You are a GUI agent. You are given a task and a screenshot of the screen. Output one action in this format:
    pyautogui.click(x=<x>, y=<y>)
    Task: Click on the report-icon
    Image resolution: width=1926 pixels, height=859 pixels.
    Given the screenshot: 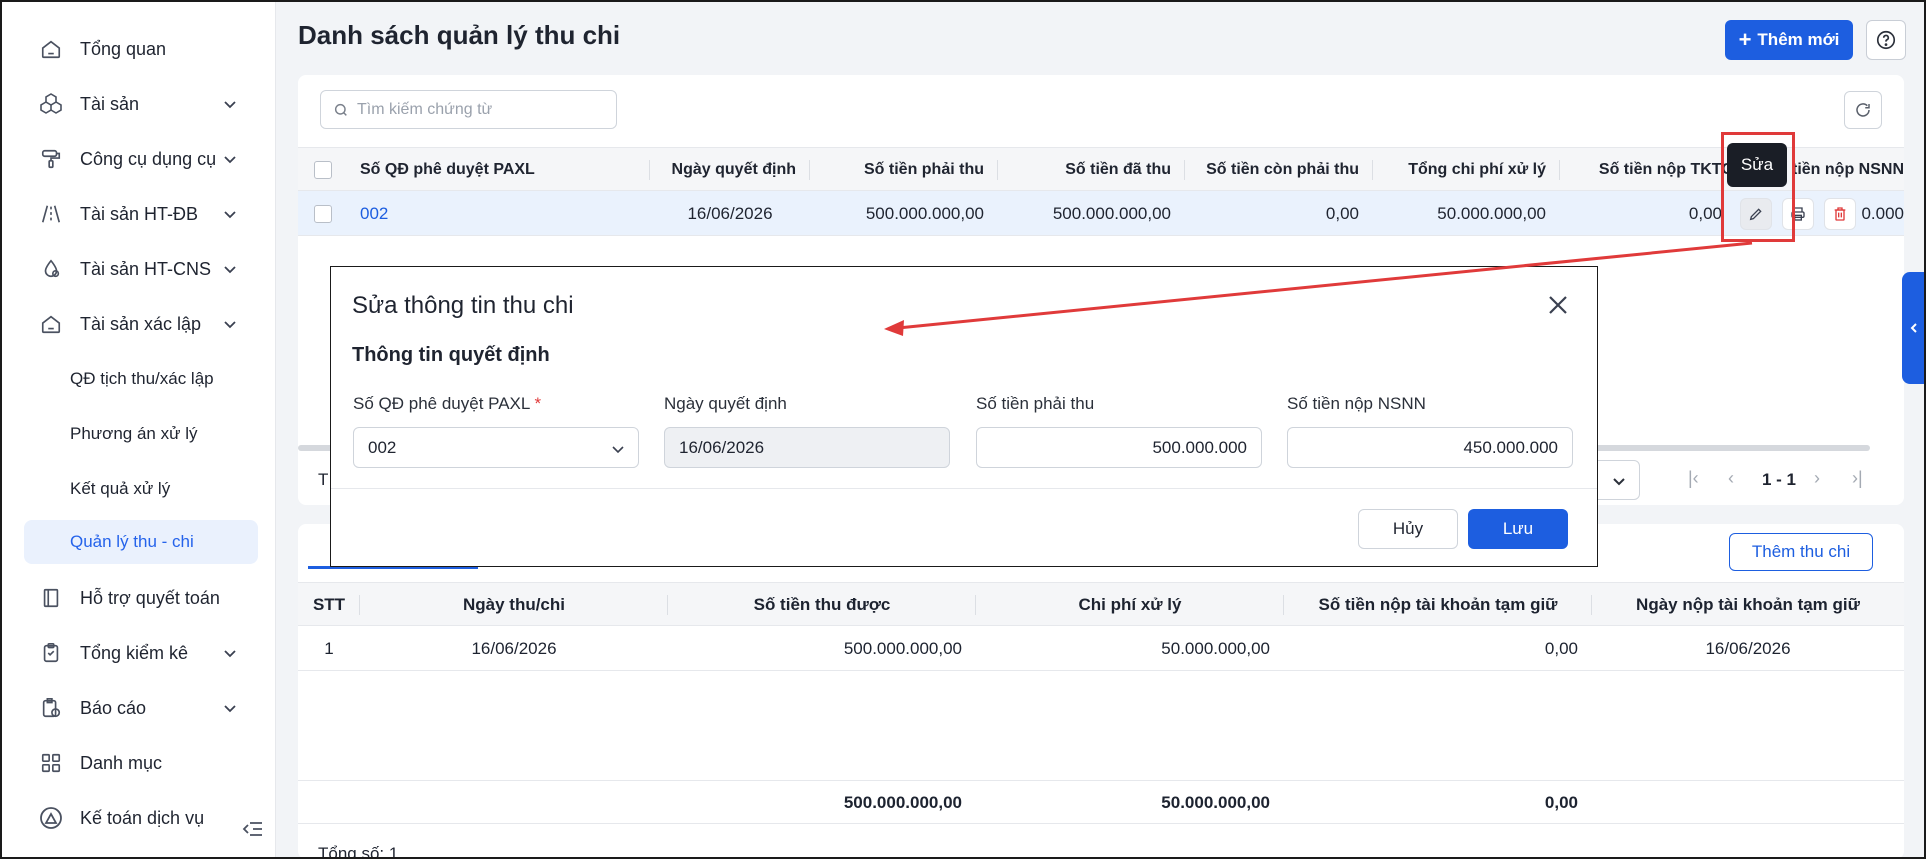 What is the action you would take?
    pyautogui.click(x=51, y=708)
    